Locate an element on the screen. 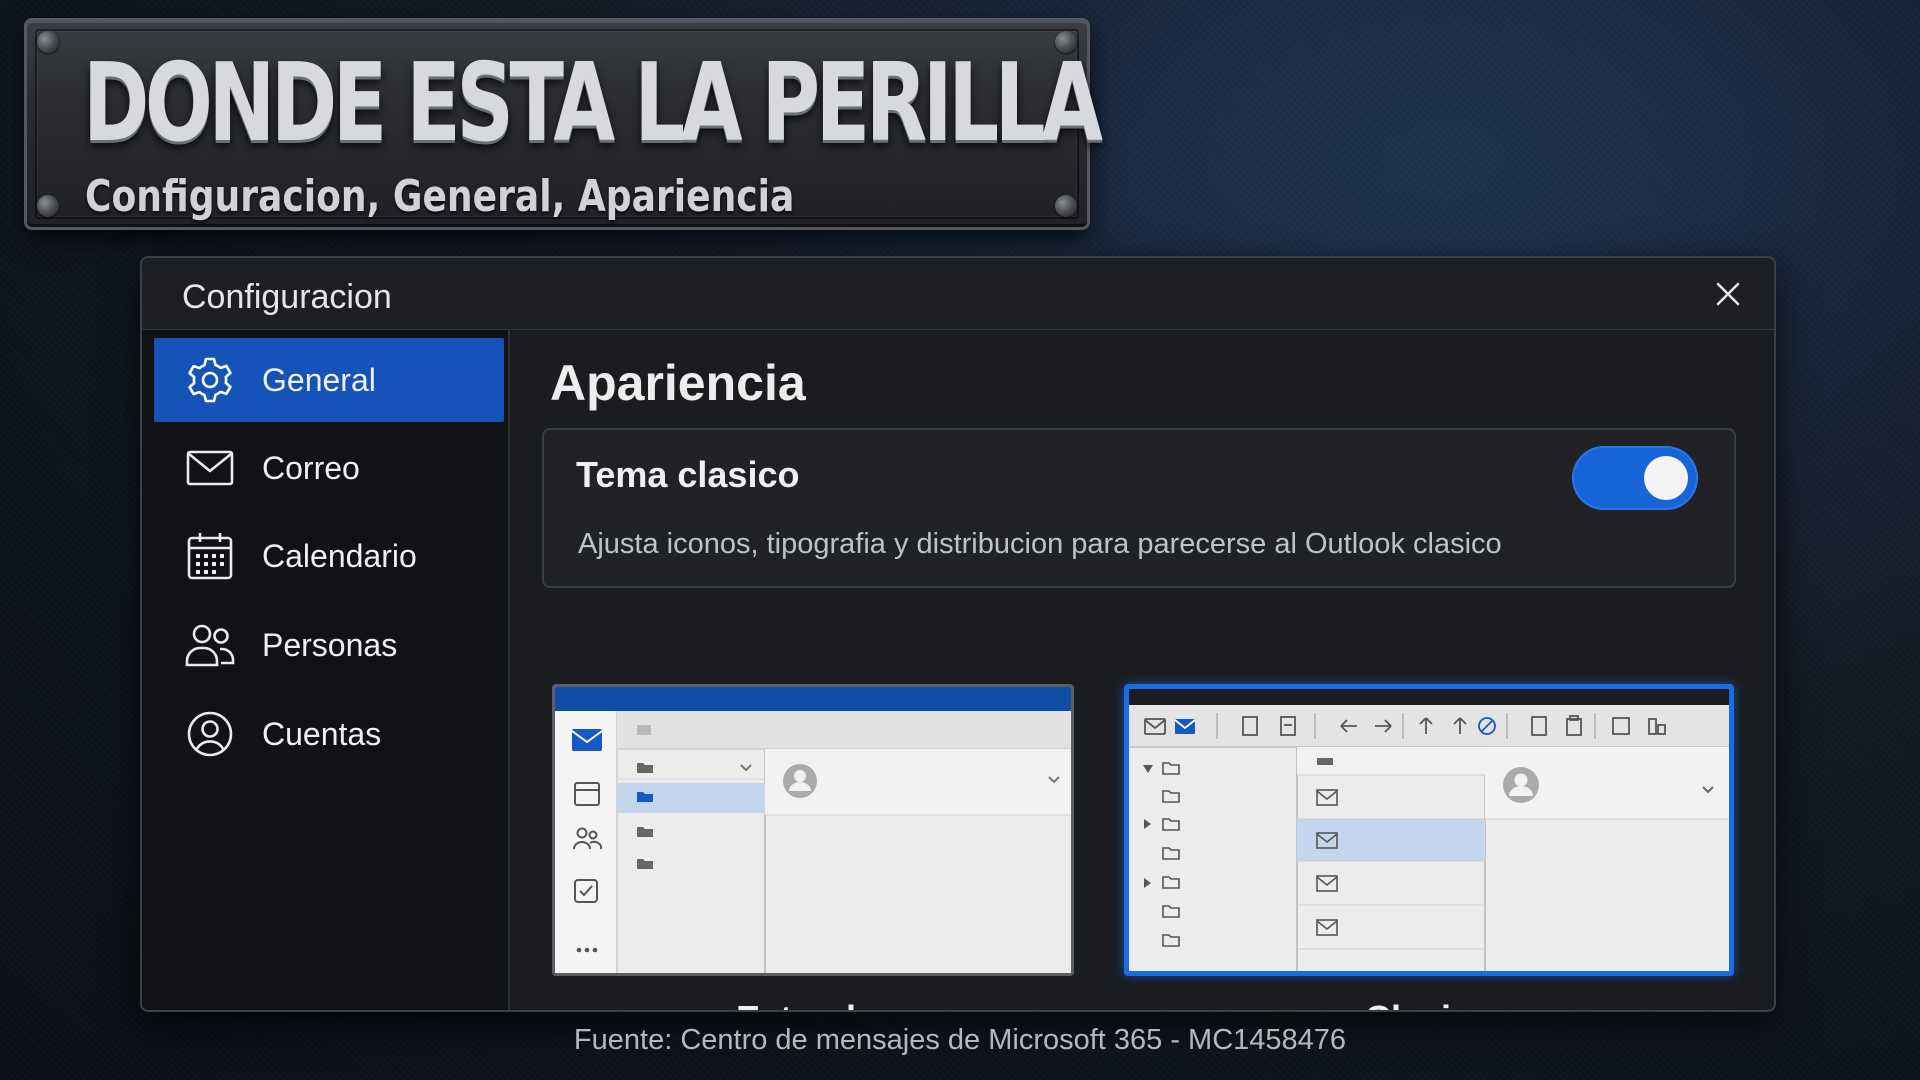 The width and height of the screenshot is (1920, 1080). sidebar-item-calendario: Calendario is located at coordinates (329, 556).